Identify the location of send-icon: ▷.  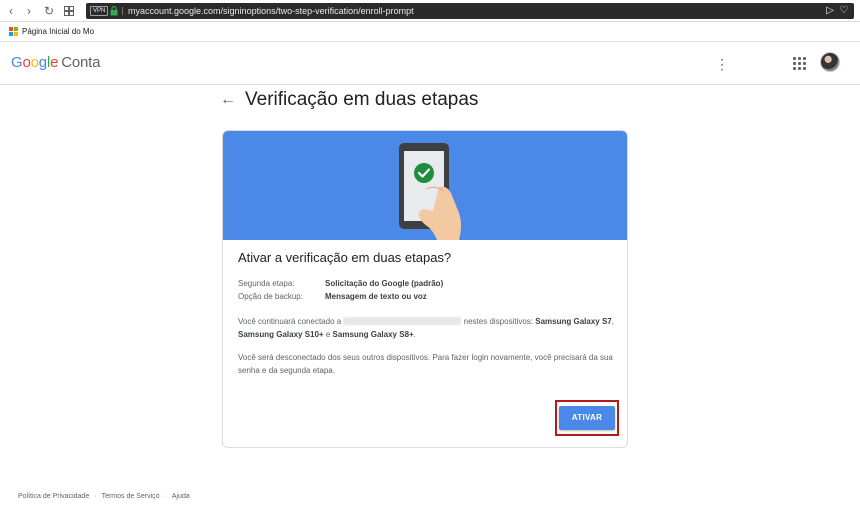
(830, 11).